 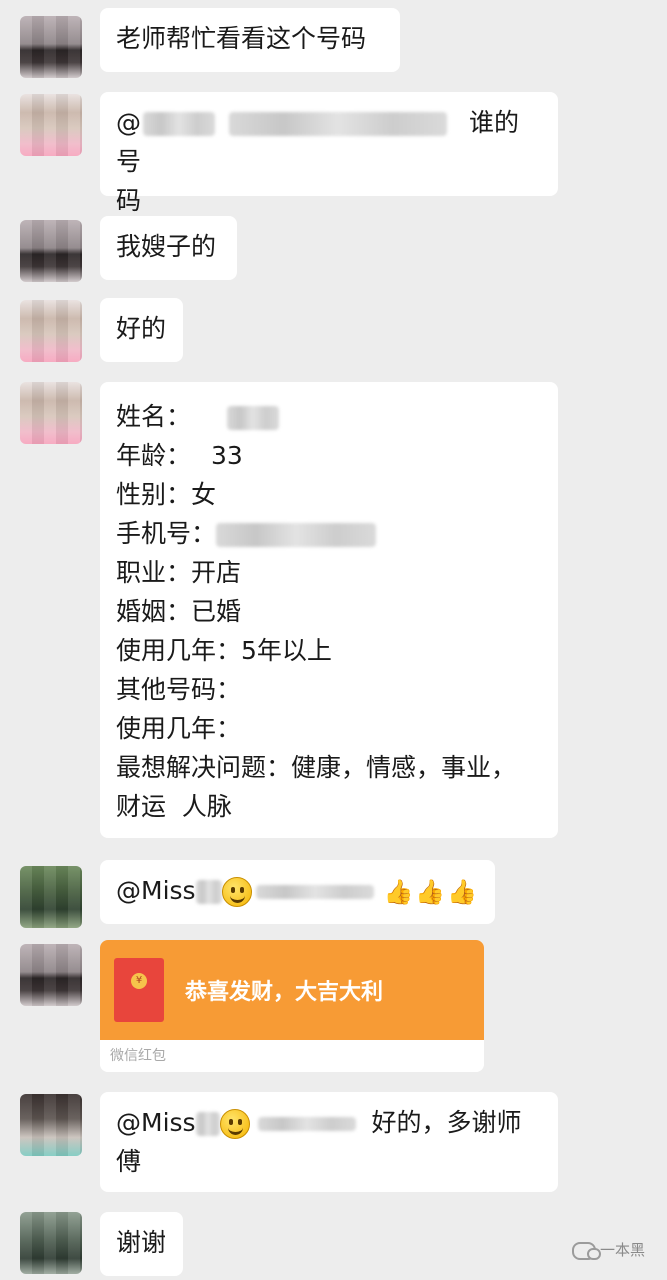 What do you see at coordinates (296, 535) in the screenshot?
I see `redacted-phone` at bounding box center [296, 535].